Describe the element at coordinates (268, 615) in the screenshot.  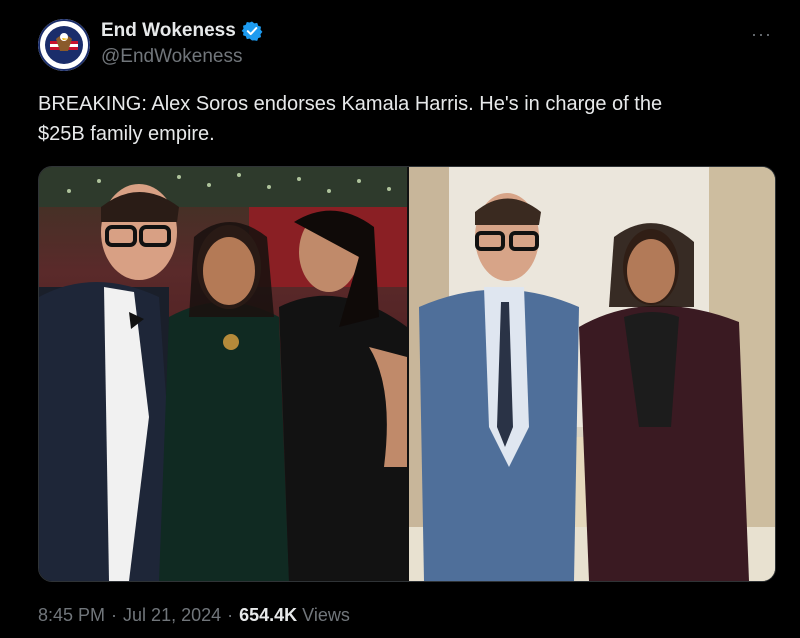
I see `views-count: 654.4K` at that location.